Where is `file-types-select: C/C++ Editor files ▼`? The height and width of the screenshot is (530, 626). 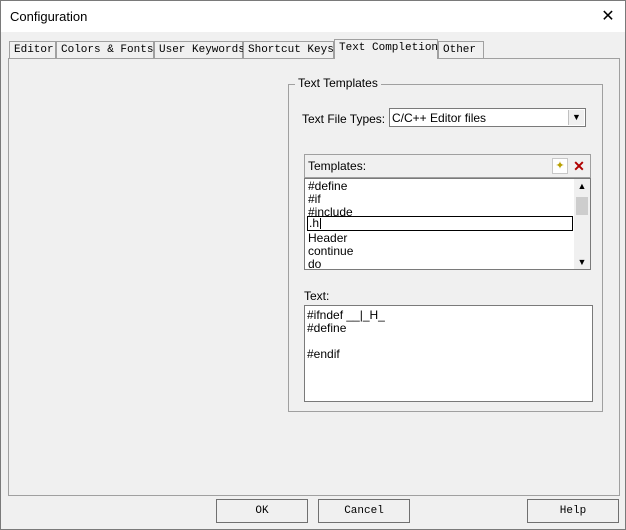 file-types-select: C/C++ Editor files ▼ is located at coordinates (487, 117).